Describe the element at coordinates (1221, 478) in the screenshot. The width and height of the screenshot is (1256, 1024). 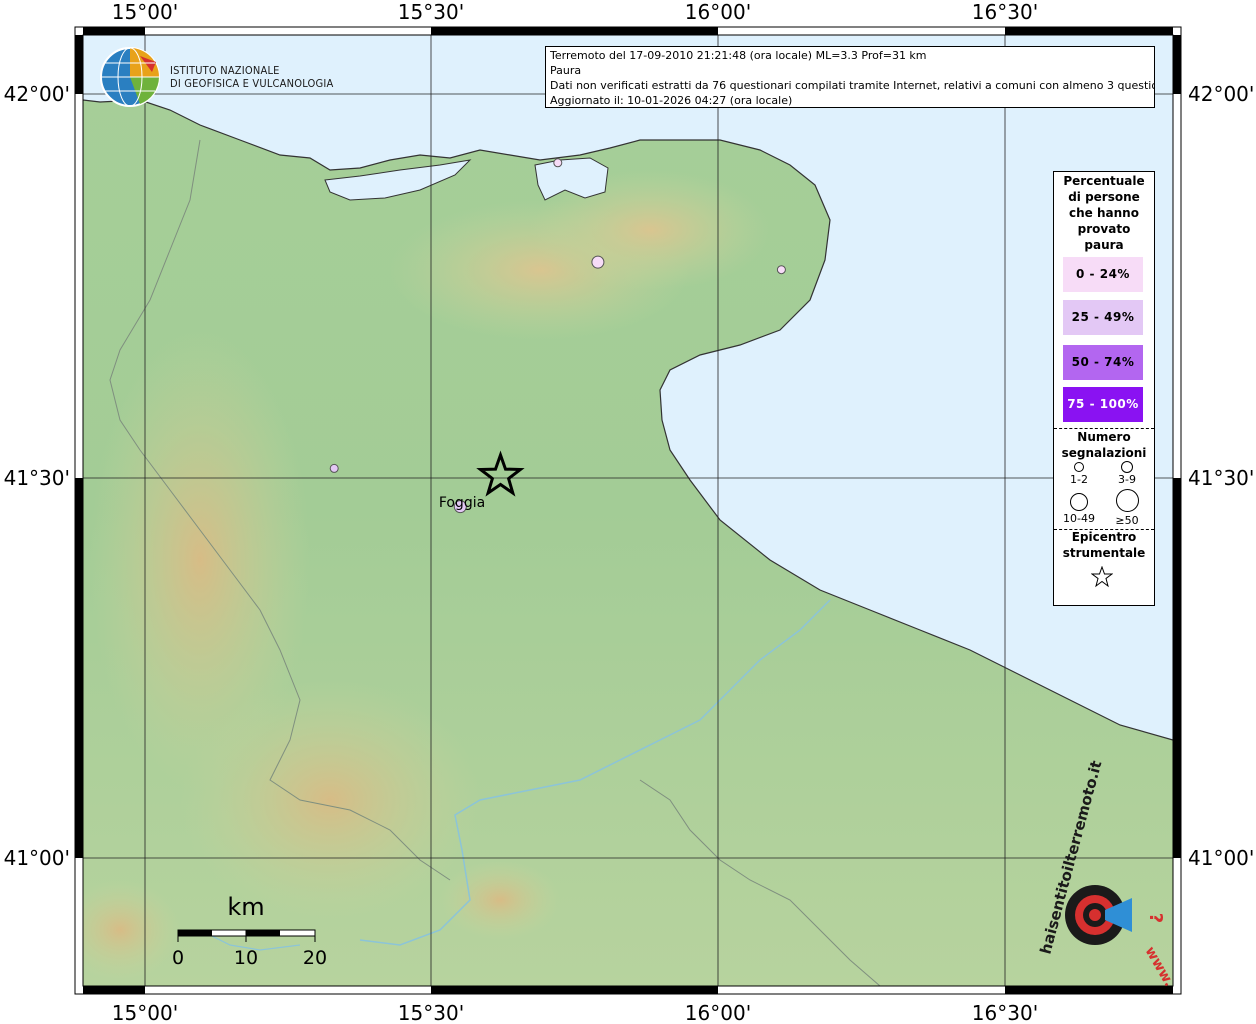
I see `lat-label-right: 41°30'` at that location.